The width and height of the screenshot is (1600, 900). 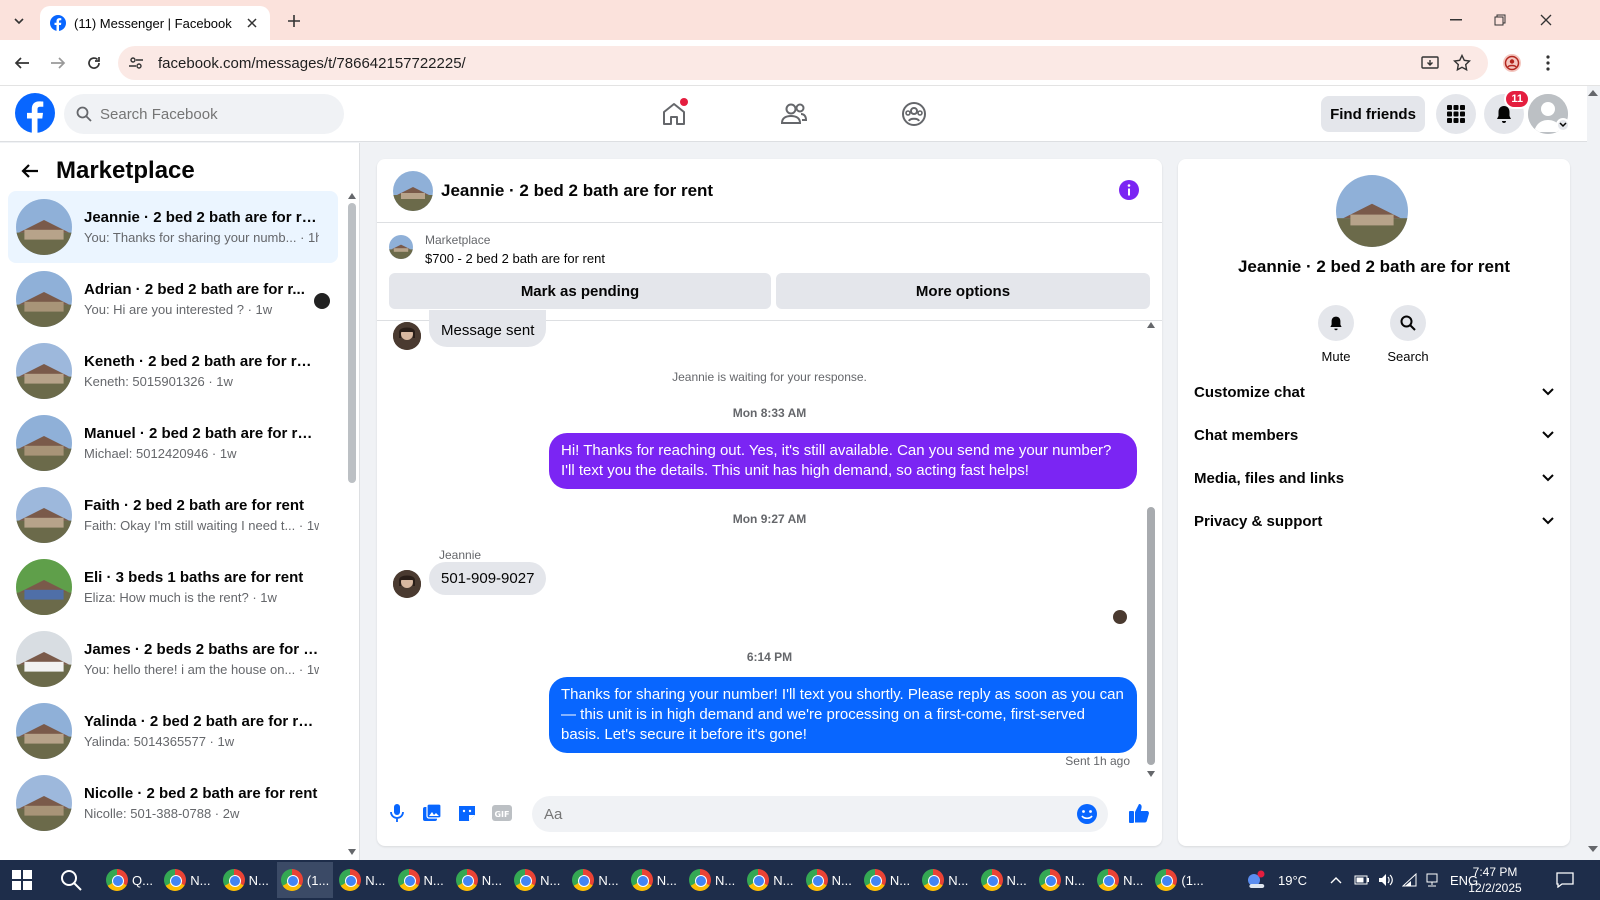 What do you see at coordinates (467, 813) in the screenshot?
I see `sticker-icon` at bounding box center [467, 813].